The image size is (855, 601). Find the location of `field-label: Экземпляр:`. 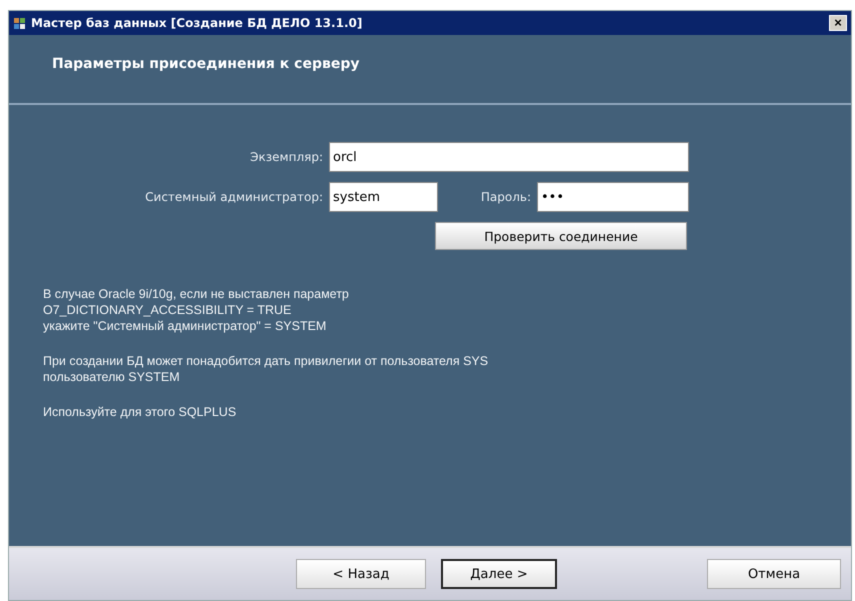

field-label: Экземпляр: is located at coordinates (286, 157).